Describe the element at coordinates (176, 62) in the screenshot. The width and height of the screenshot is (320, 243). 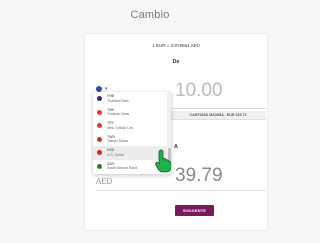
I see `from-label: De` at that location.